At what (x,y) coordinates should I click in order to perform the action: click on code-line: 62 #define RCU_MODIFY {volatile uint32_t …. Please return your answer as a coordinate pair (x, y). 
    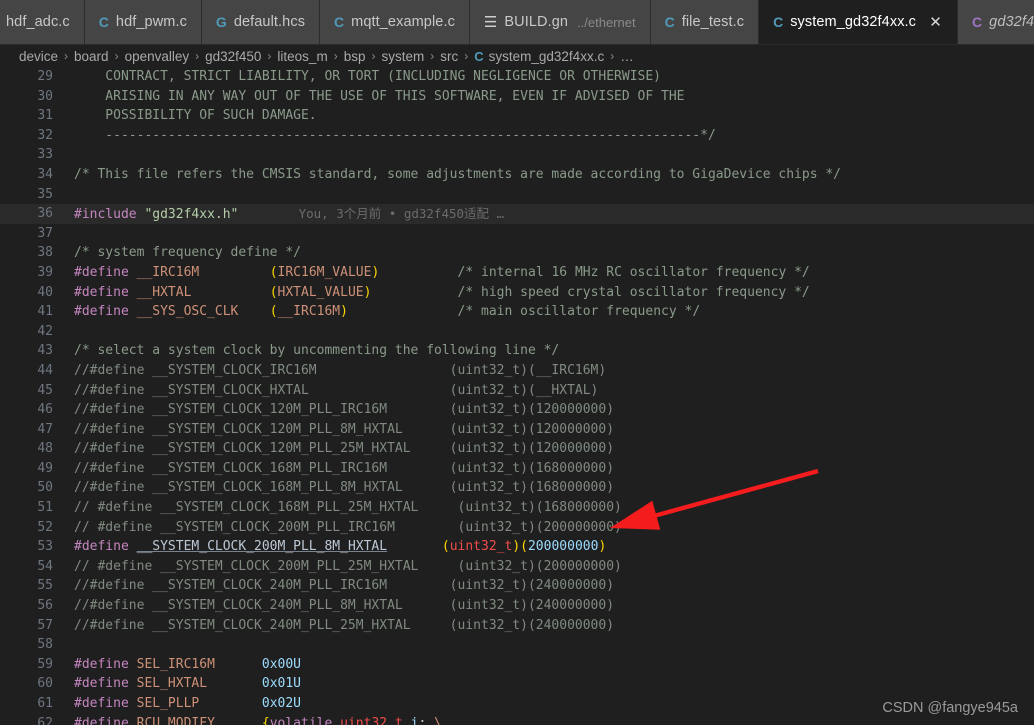
    Looking at the image, I should click on (517, 719).